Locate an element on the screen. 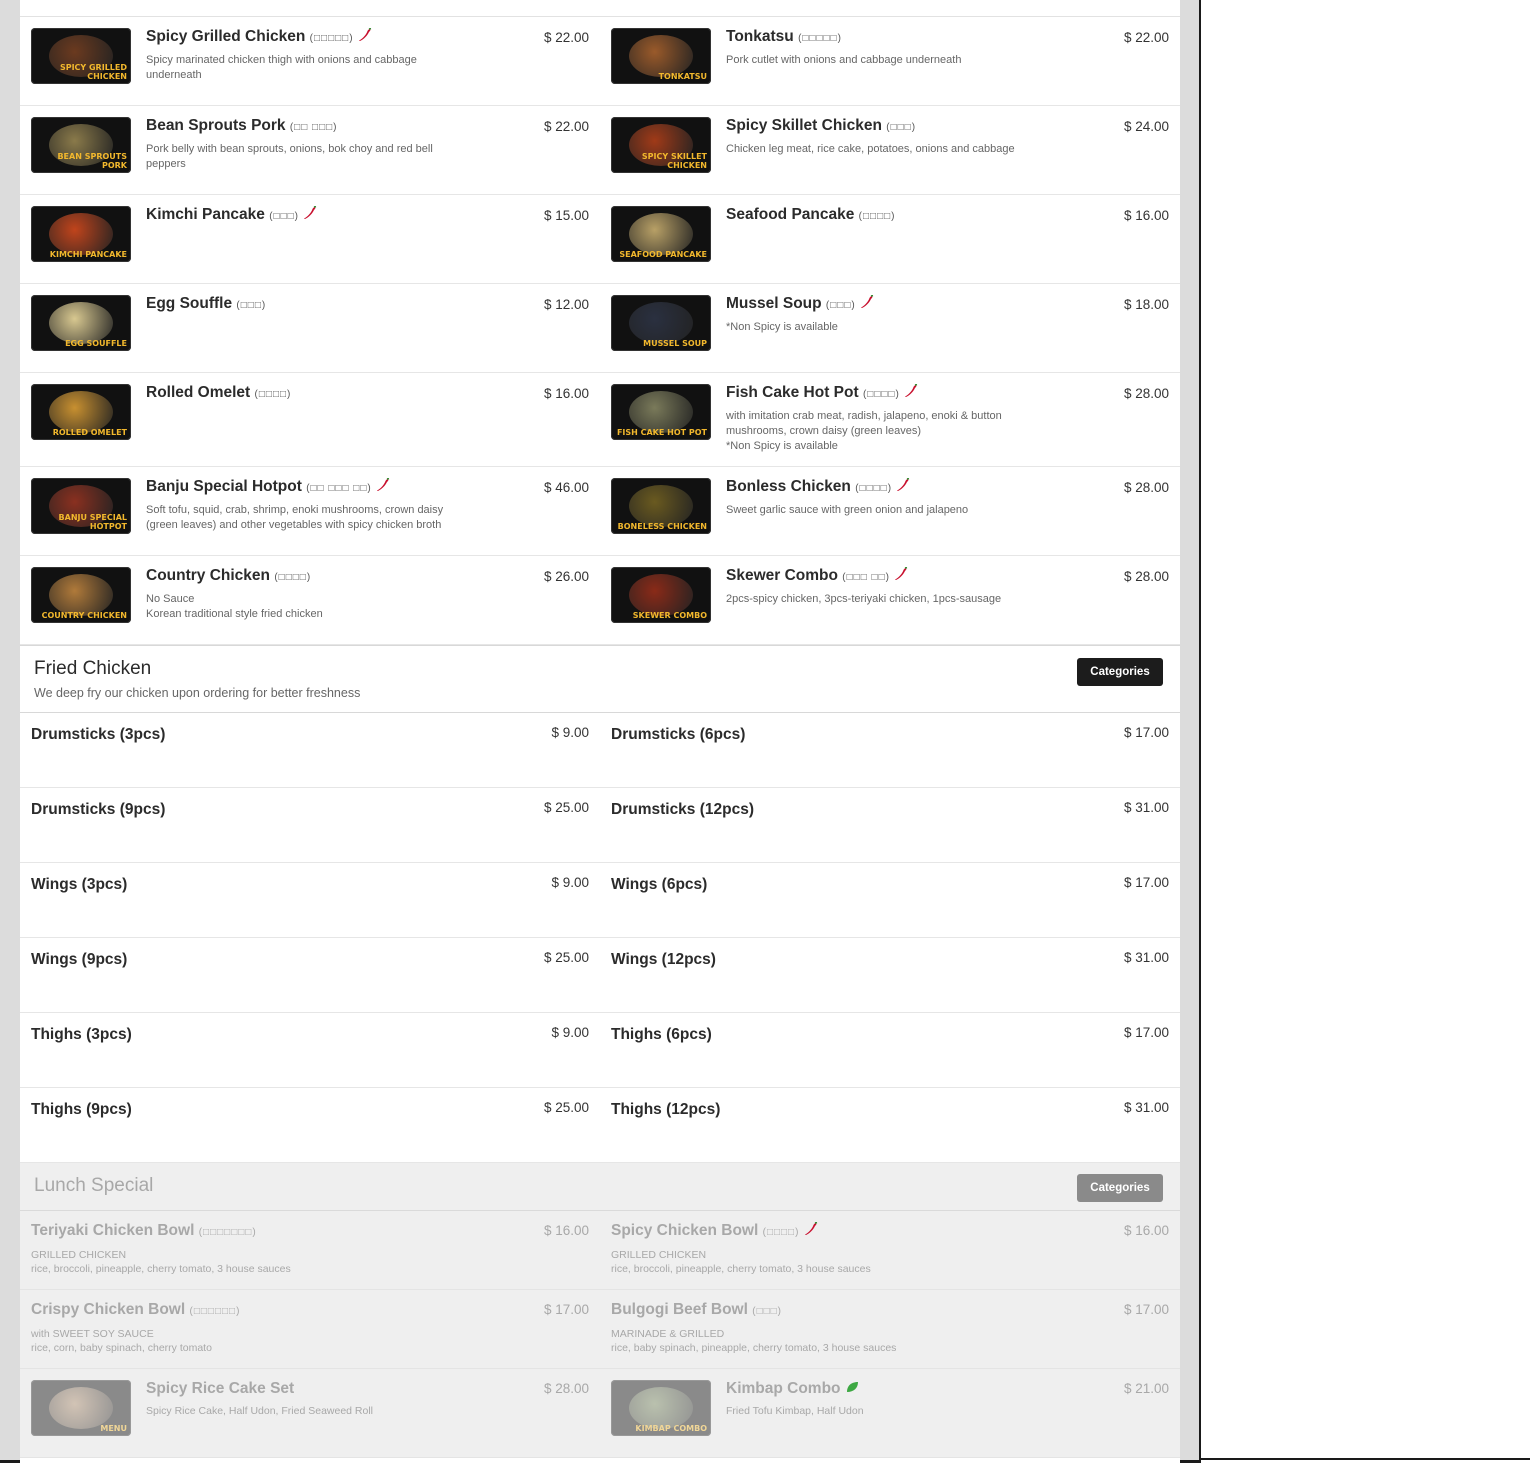  menu-item: Wings (6pcs) $ 17.00 is located at coordinates (890, 900).